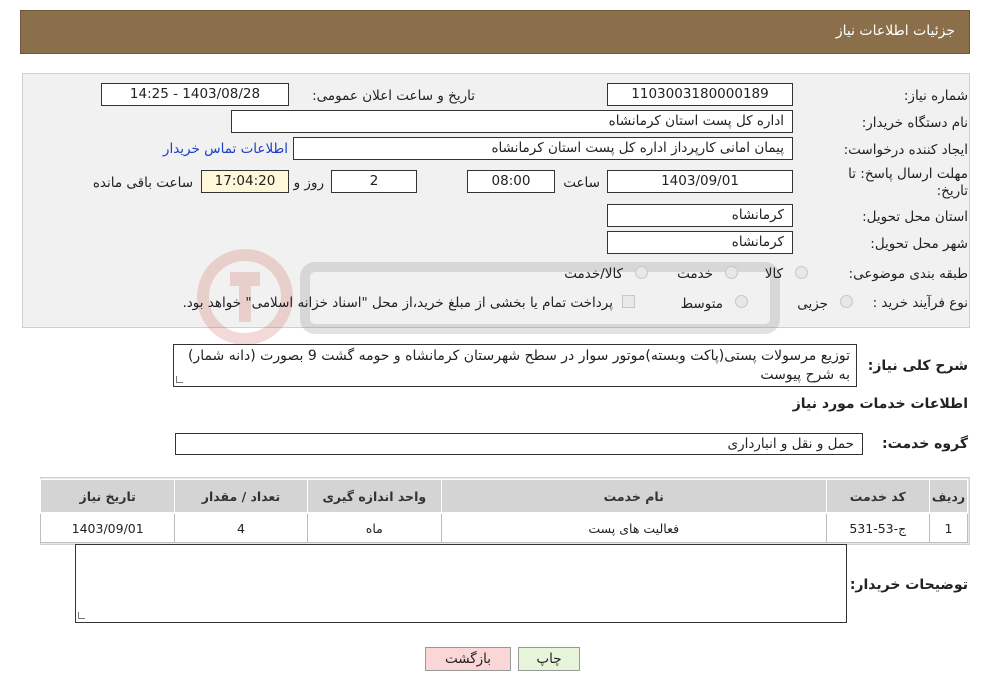 This screenshot has height=691, width=985. What do you see at coordinates (700, 215) in the screenshot?
I see `province-field: کرمانشاه` at bounding box center [700, 215].